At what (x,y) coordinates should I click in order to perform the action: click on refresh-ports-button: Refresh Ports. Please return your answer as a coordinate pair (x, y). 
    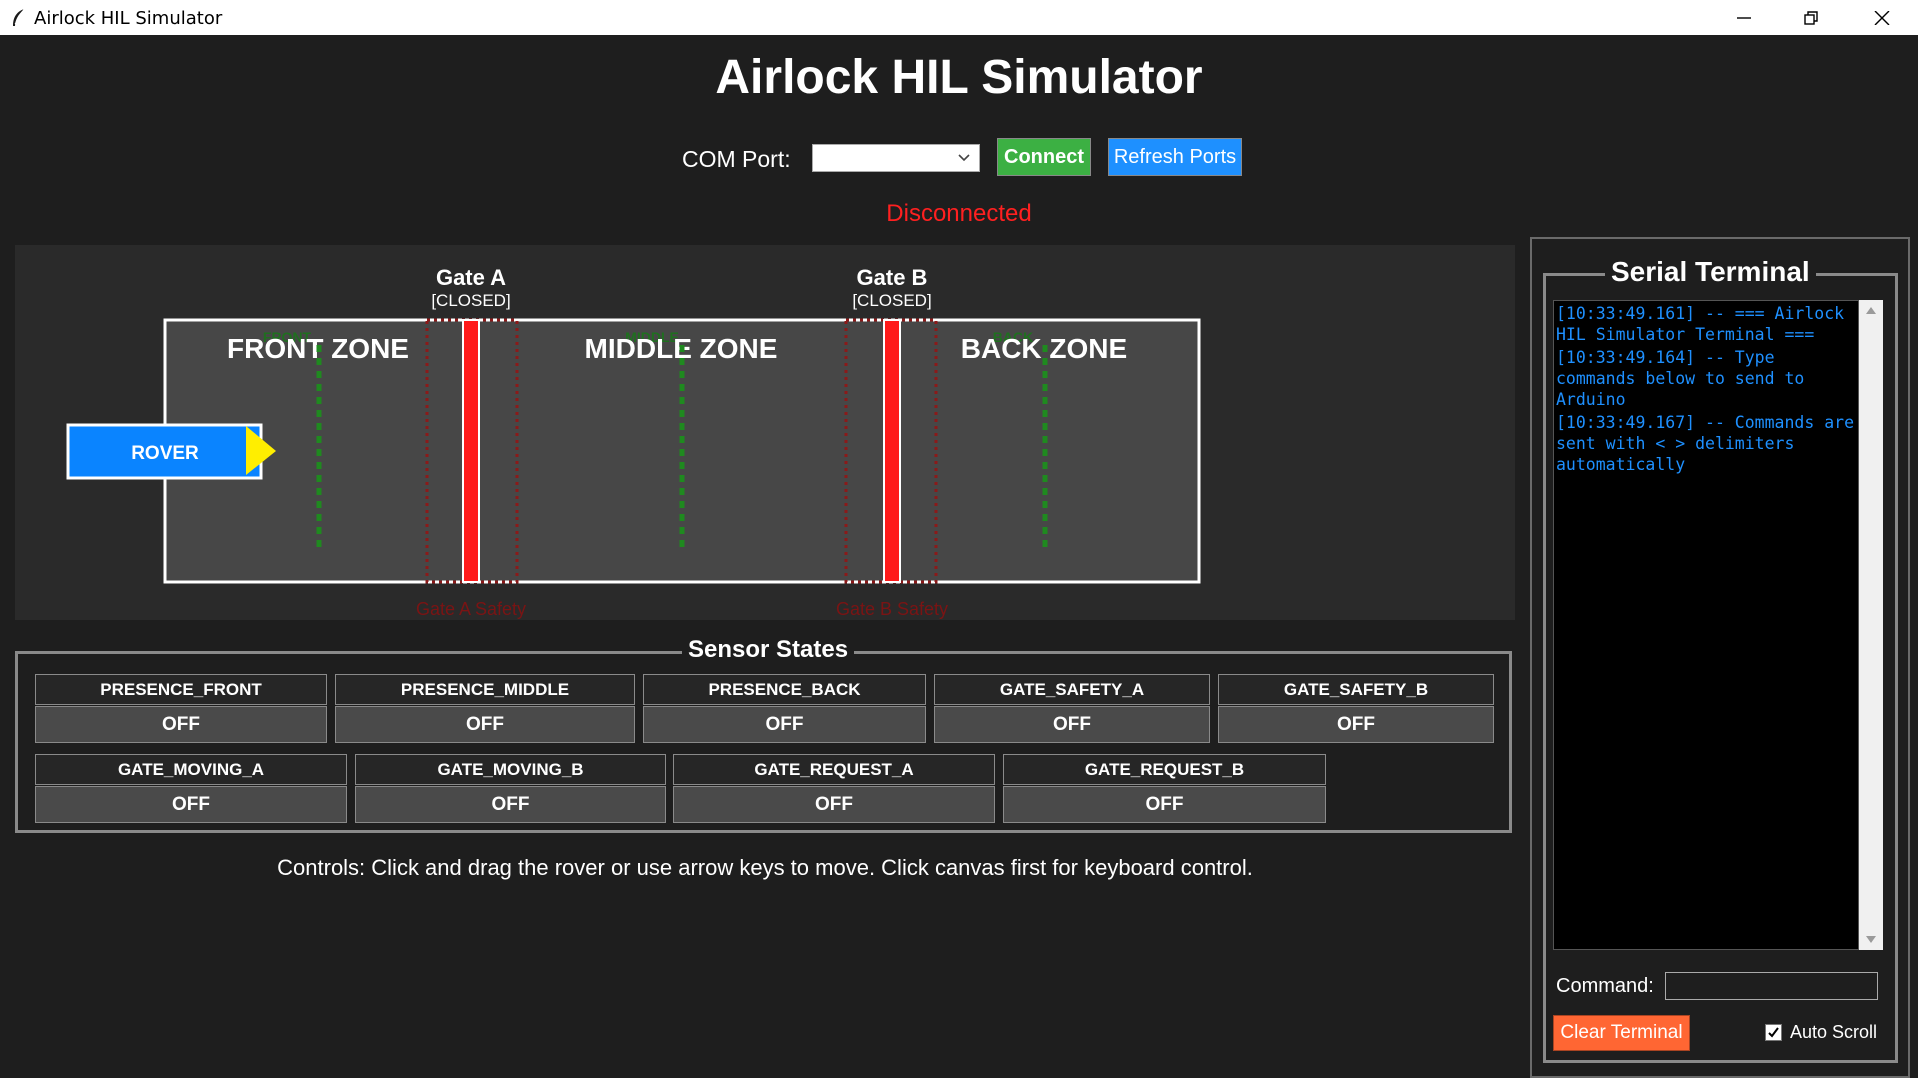
    Looking at the image, I should click on (1175, 157).